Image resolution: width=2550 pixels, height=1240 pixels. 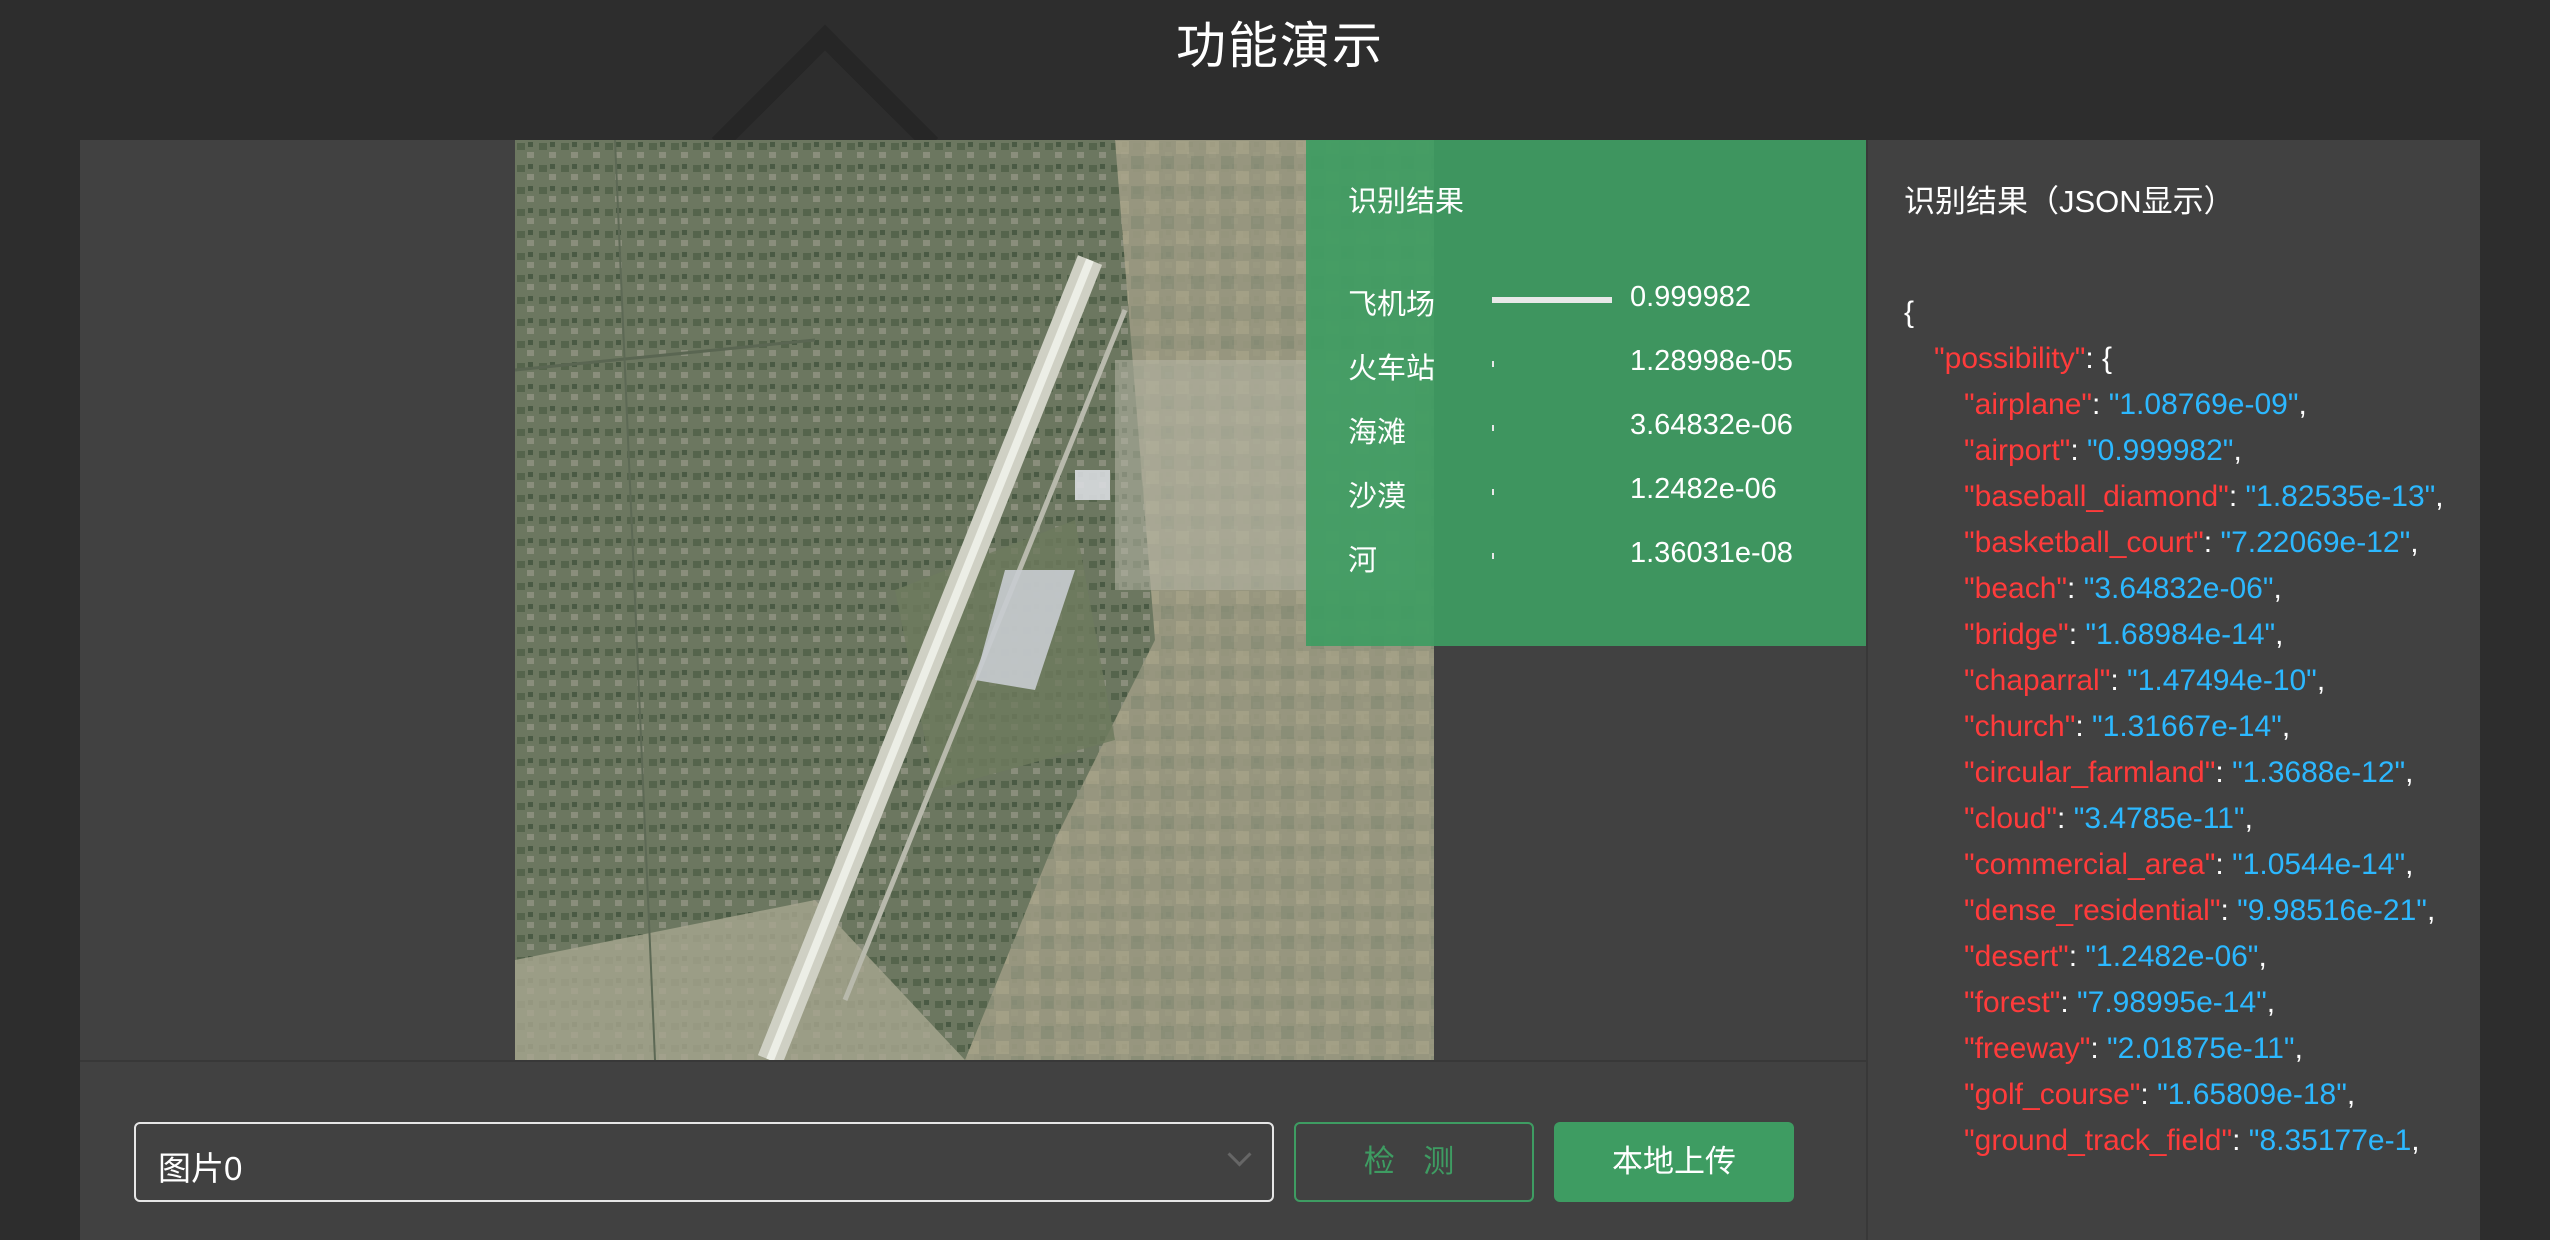 What do you see at coordinates (2172, 956) in the screenshot?
I see `json-value: "1.2482e-06"` at bounding box center [2172, 956].